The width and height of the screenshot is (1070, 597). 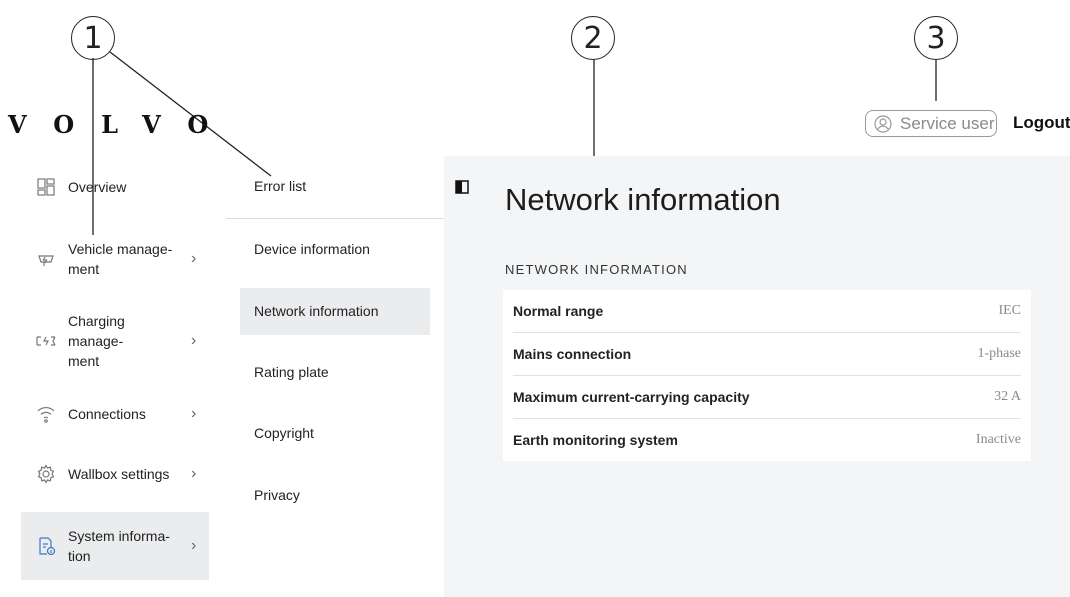 What do you see at coordinates (1041, 123) in the screenshot?
I see `logout-button: Logout` at bounding box center [1041, 123].